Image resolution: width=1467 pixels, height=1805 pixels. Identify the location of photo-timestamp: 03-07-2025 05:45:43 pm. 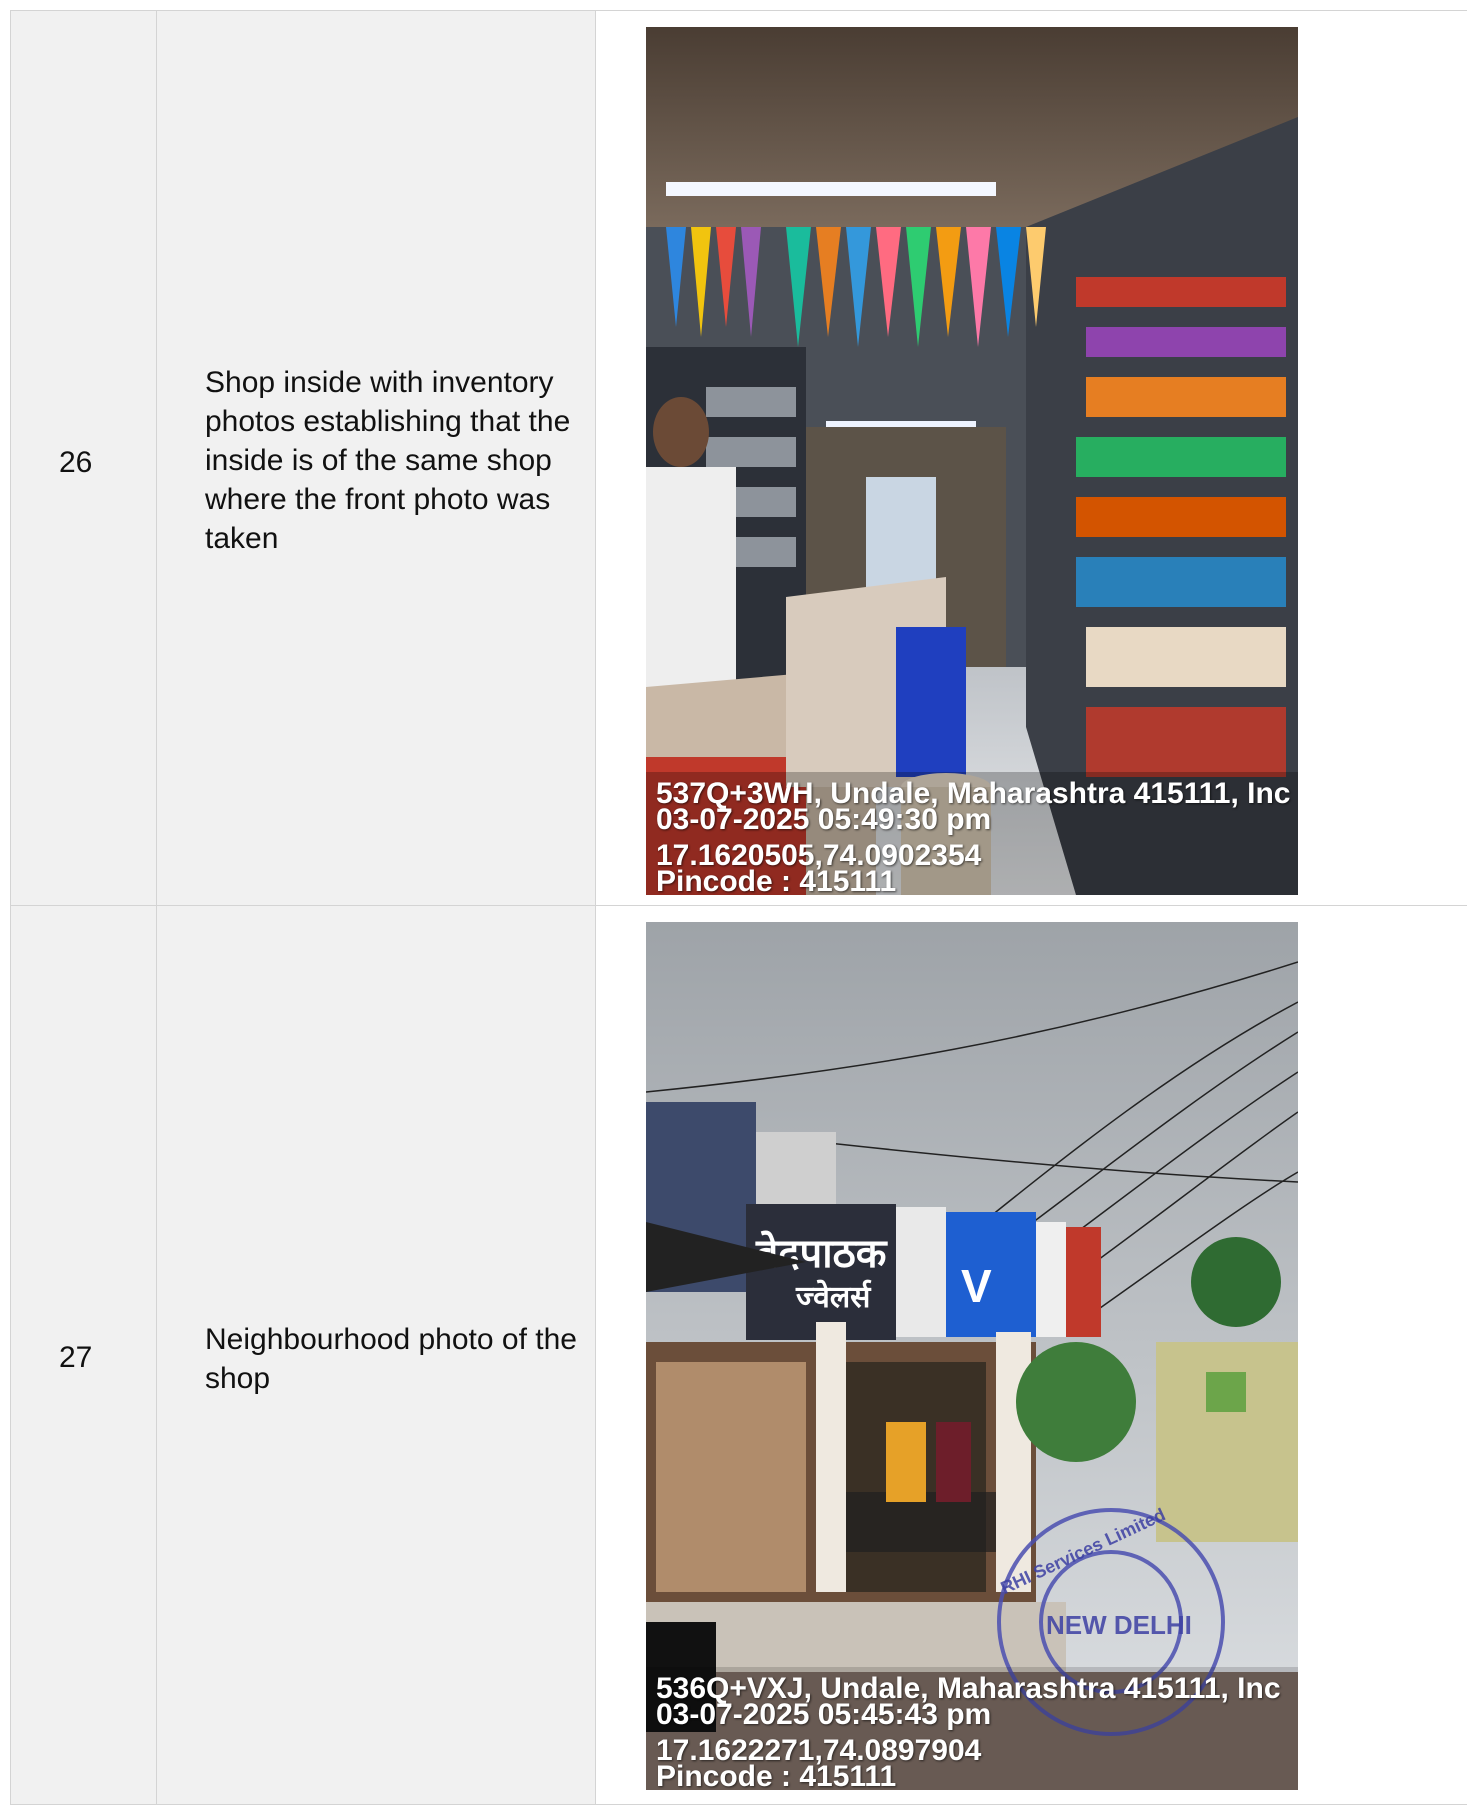
(824, 1714).